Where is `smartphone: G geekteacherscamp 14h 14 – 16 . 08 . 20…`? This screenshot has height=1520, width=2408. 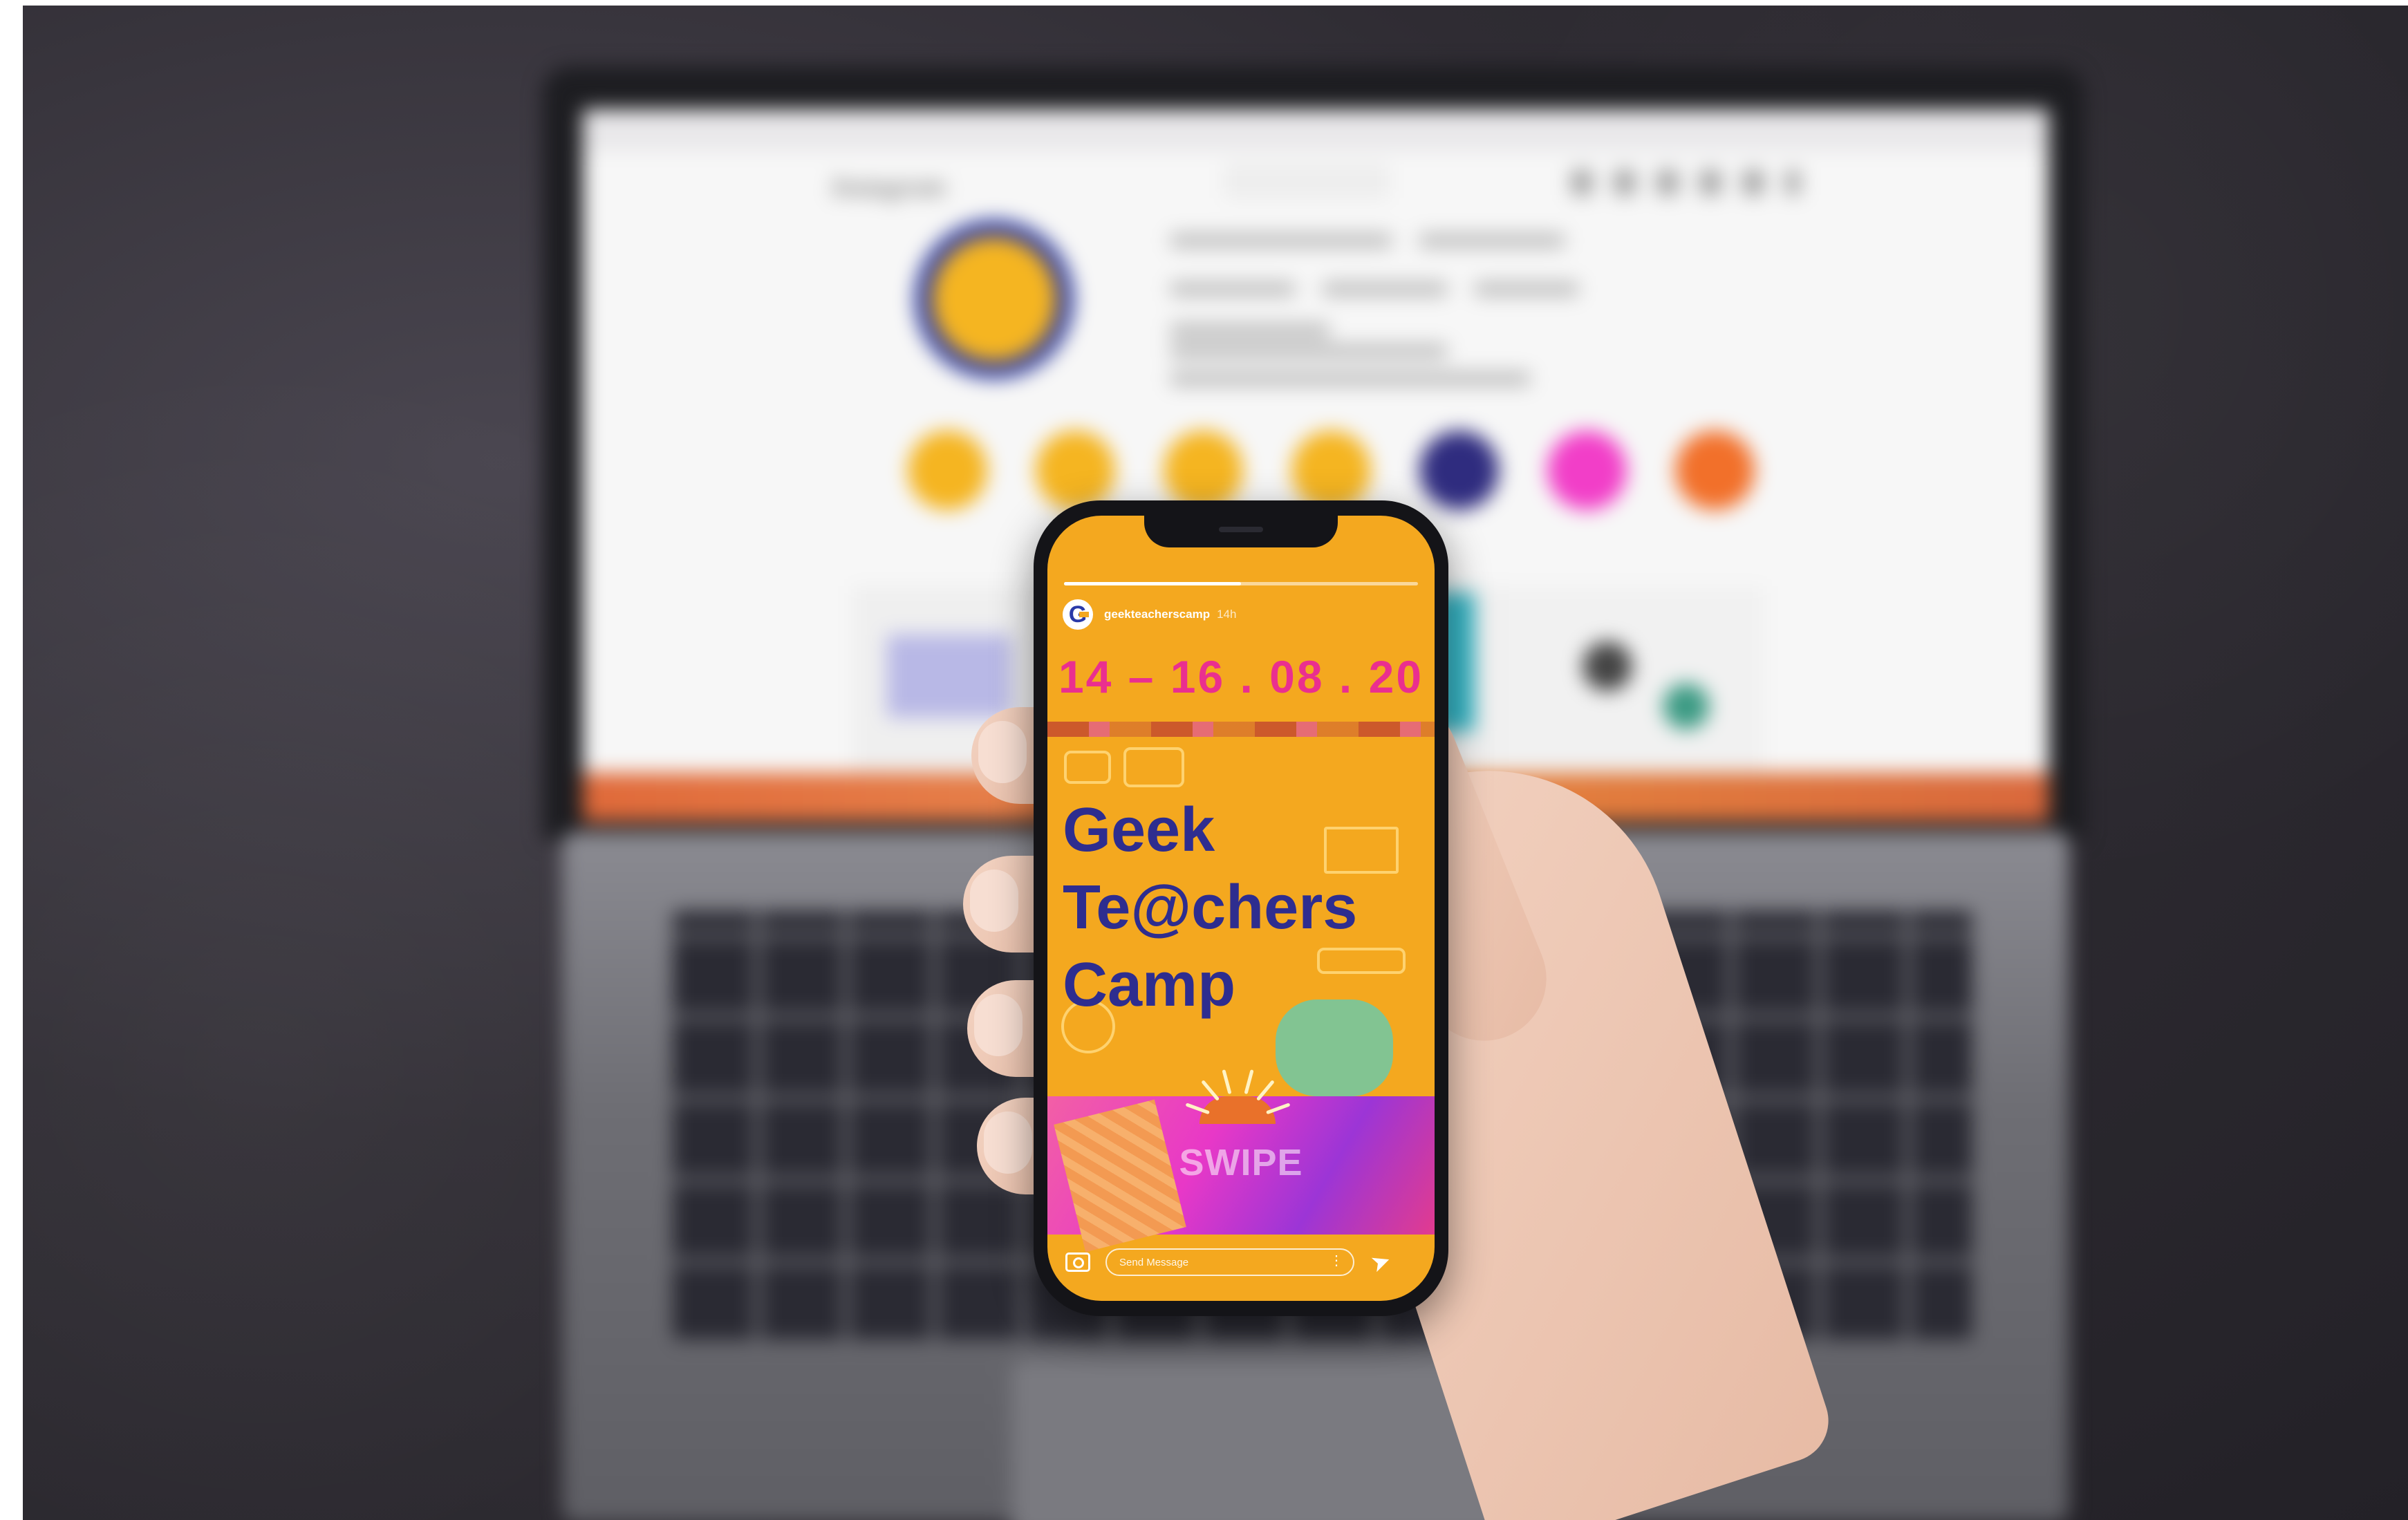
smartphone: G geekteacherscamp 14h 14 – 16 . 08 . 20… is located at coordinates (1241, 908).